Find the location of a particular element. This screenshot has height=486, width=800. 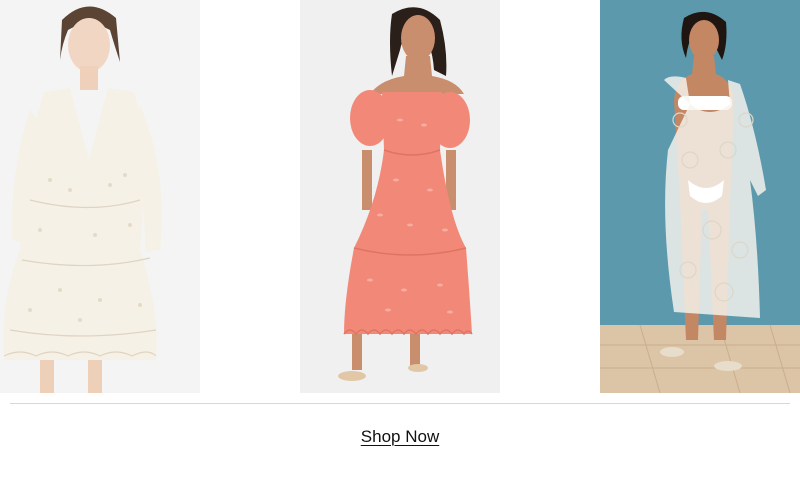

shop-now-link: Shop Now is located at coordinates (400, 436).